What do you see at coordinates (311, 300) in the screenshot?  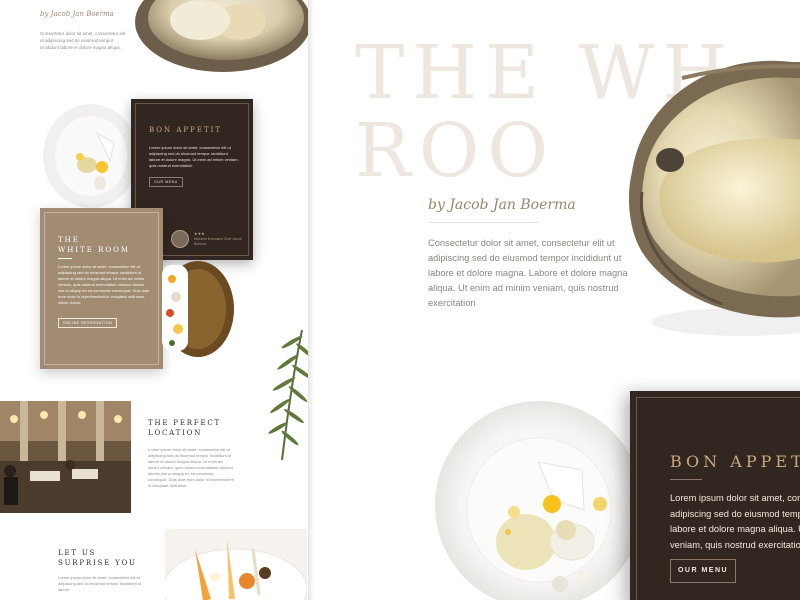 I see `panel-divider` at bounding box center [311, 300].